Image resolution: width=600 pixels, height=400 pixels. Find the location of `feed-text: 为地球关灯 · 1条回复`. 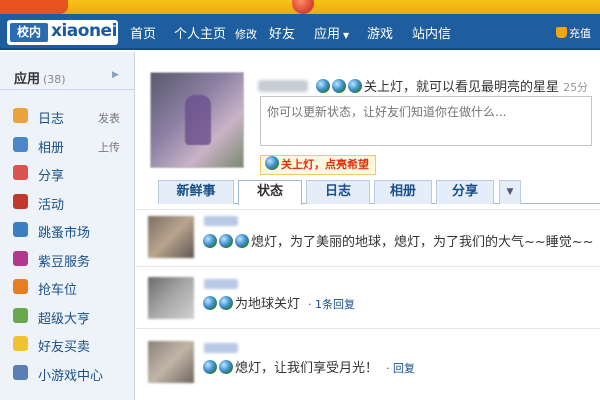

feed-text: 为地球关灯 · 1条回复 is located at coordinates (279, 302).